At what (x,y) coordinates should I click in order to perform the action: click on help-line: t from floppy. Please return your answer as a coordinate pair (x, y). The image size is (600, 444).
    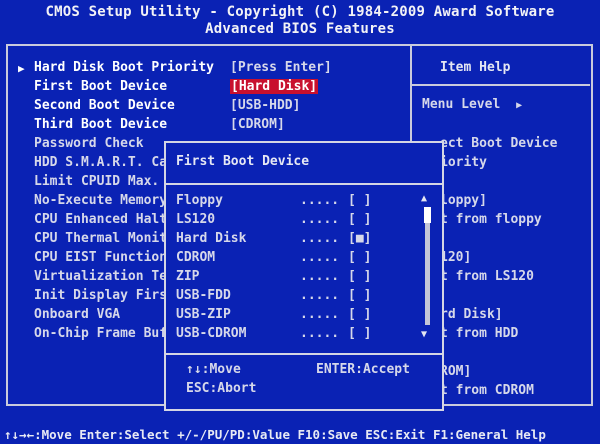
    Looking at the image, I should click on (491, 219).